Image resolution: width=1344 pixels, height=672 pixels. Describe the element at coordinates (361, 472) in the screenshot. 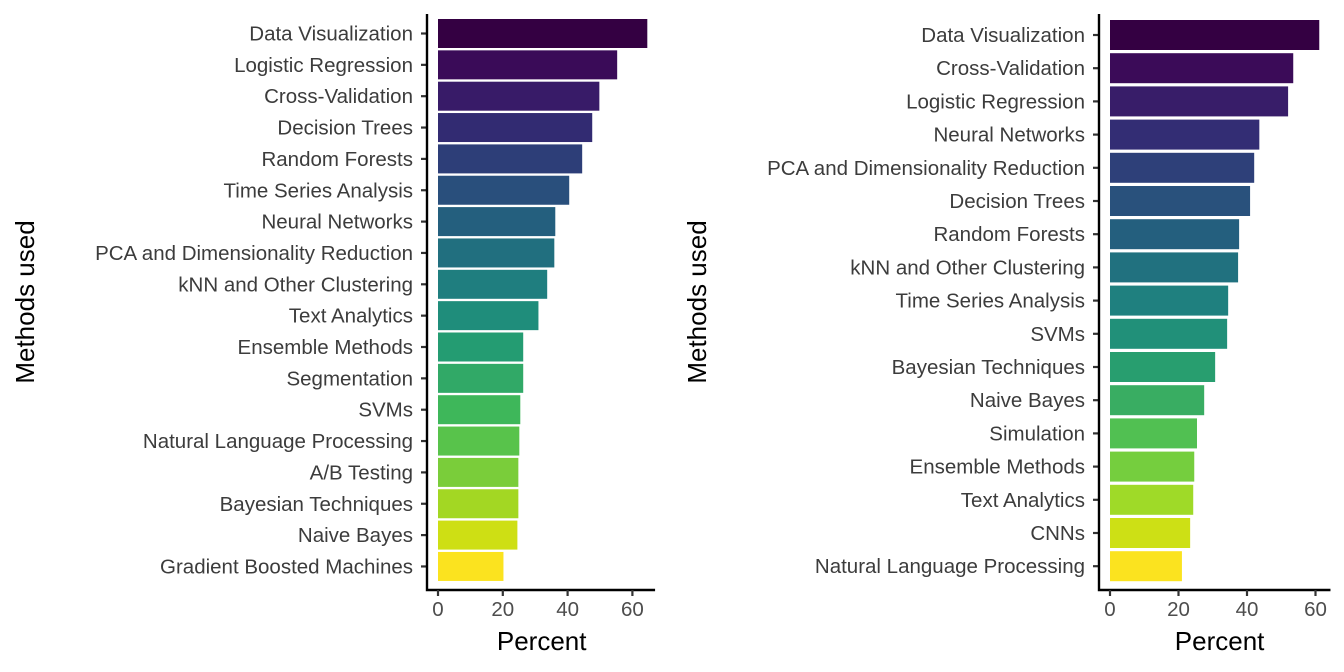

I see `y-tick-label: A/B Testing` at that location.